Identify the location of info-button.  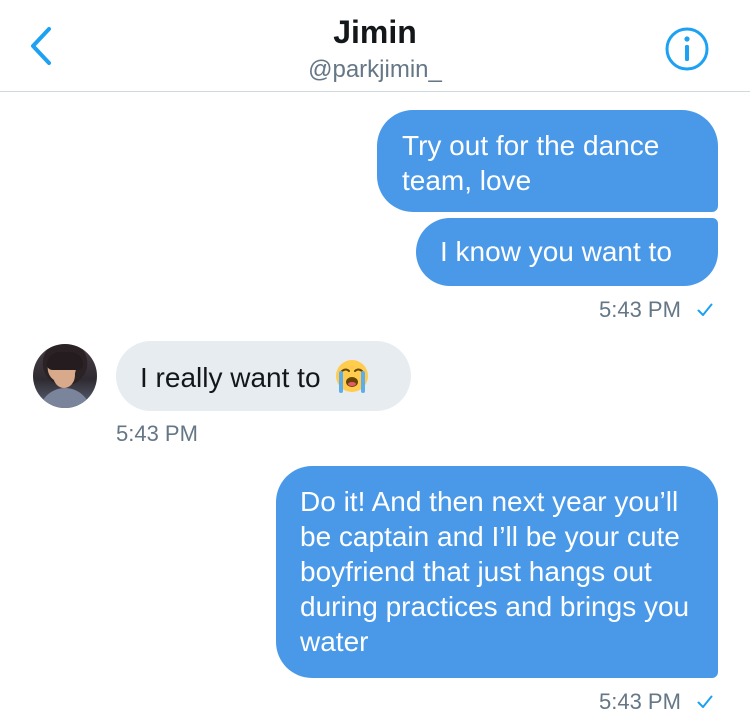
(687, 49).